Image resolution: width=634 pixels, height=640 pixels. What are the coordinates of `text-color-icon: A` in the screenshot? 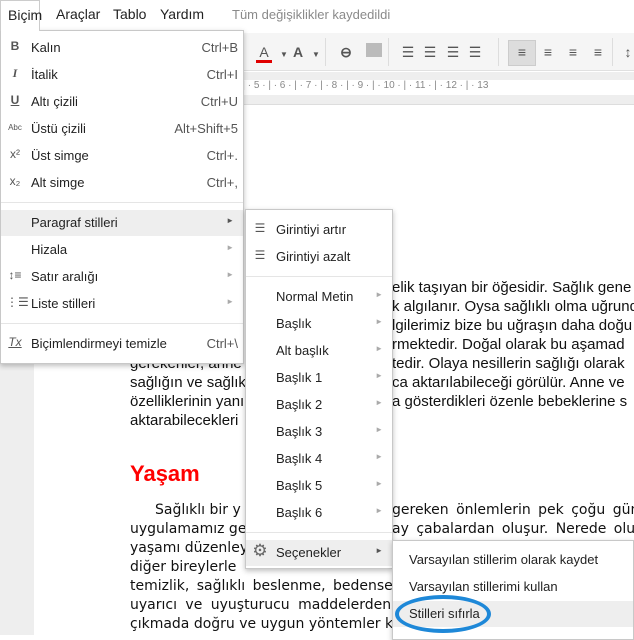 It's located at (264, 52).